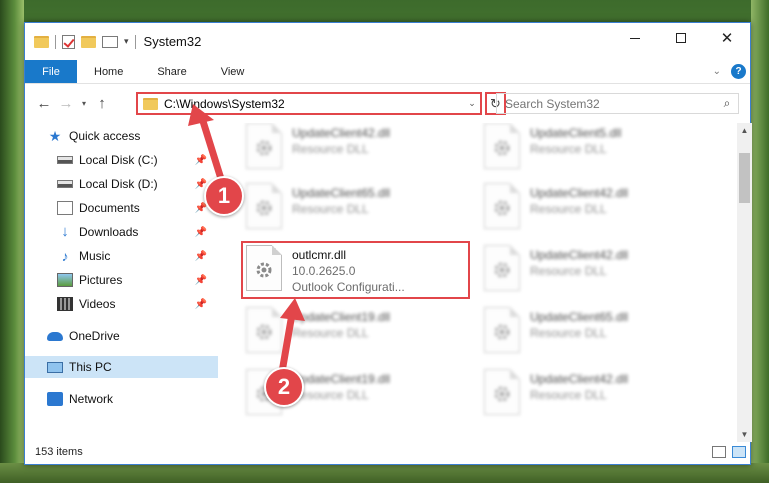  Describe the element at coordinates (246, 240) in the screenshot. I see `callout-arrows` at that location.